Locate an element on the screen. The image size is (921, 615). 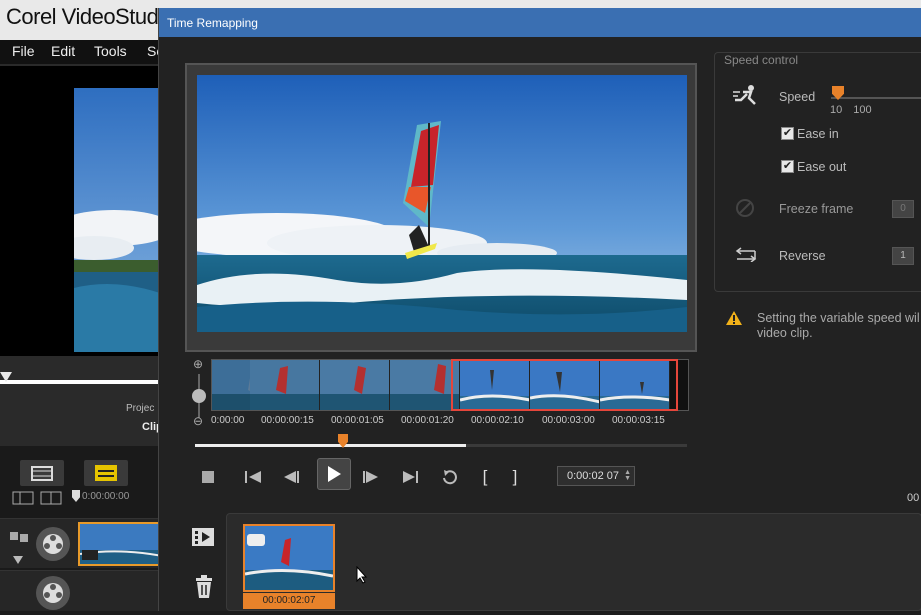
freeze-frame-icon is located at coordinates (745, 208).